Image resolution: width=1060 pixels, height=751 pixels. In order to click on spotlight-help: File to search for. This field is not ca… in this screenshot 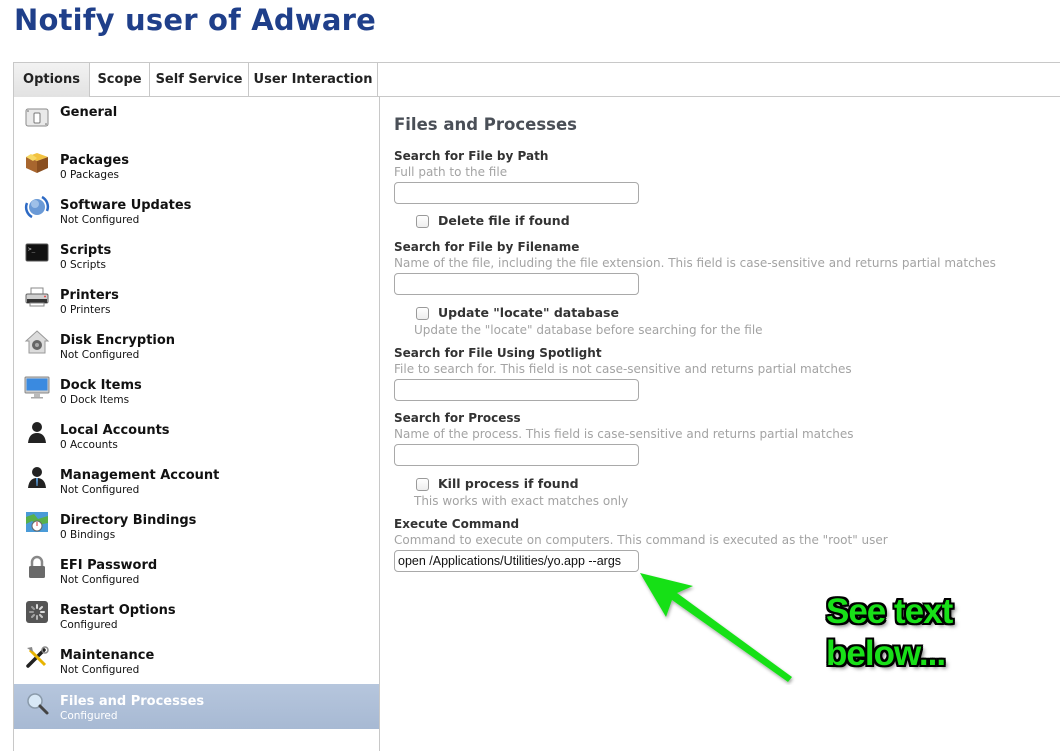, I will do `click(623, 369)`.